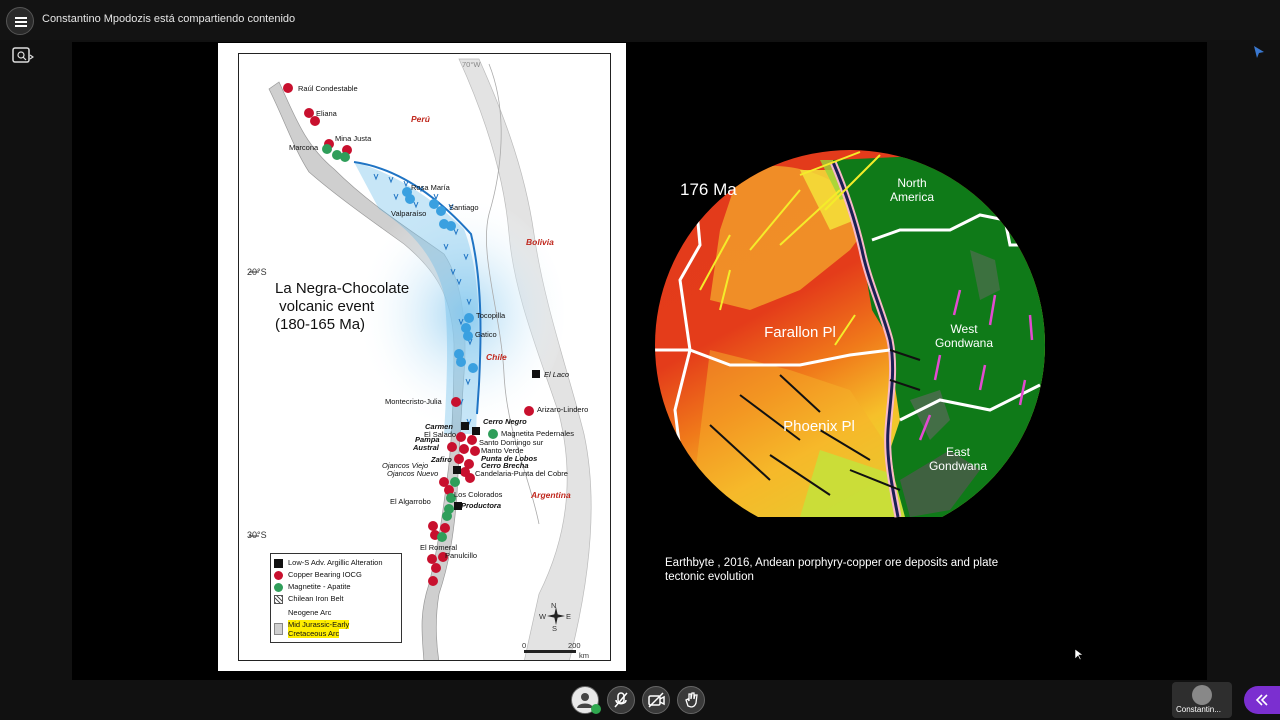  What do you see at coordinates (1202, 695) in the screenshot?
I see `participant-avatar` at bounding box center [1202, 695].